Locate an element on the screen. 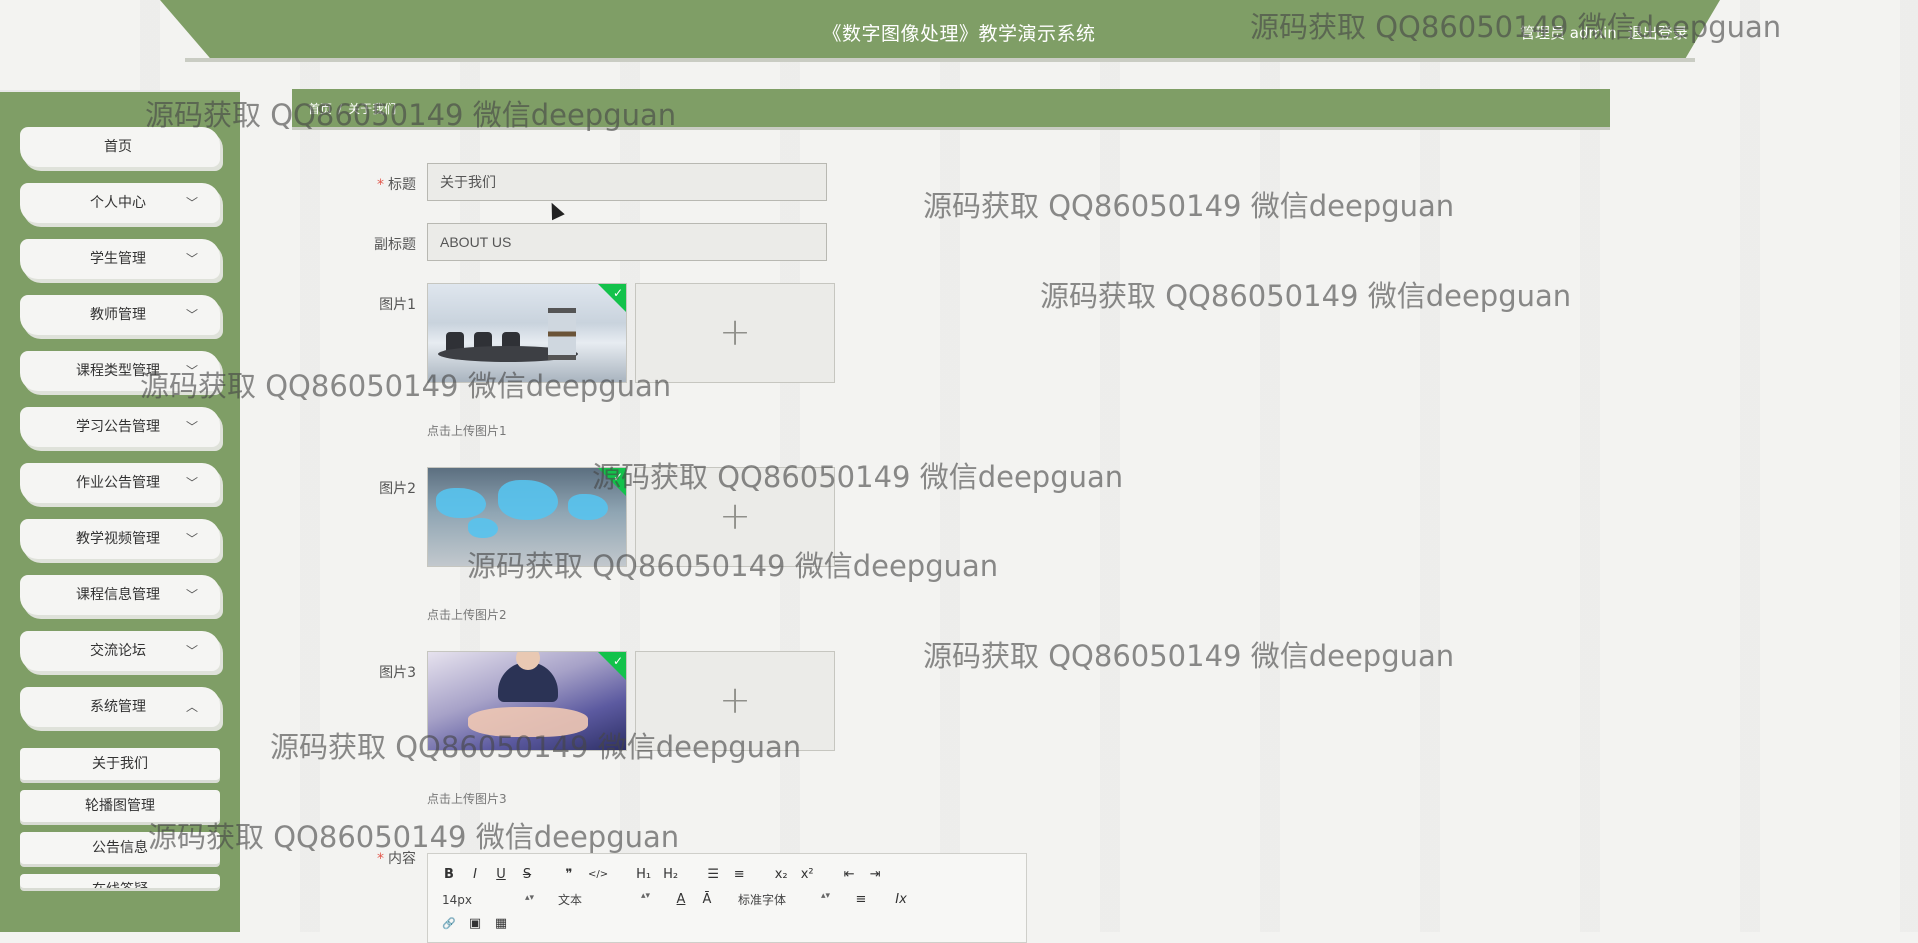 The width and height of the screenshot is (1918, 943). user-area: 管理员 admin 退出登录 is located at coordinates (1607, 32).